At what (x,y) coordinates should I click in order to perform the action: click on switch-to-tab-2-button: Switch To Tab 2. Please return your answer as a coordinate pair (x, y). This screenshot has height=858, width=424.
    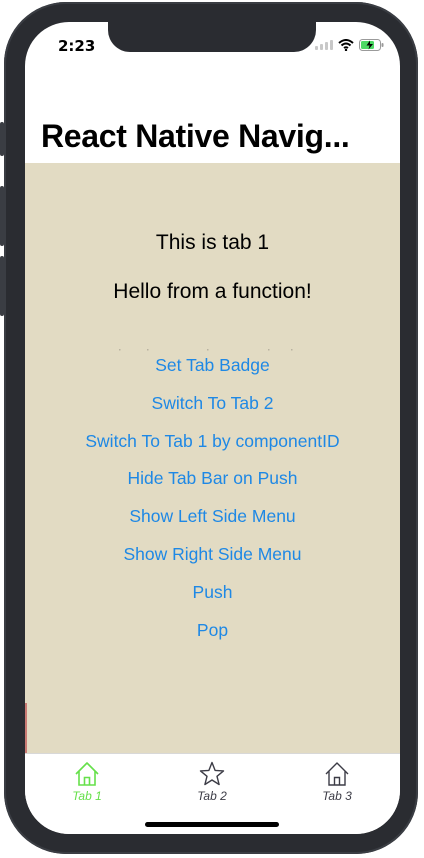
    Looking at the image, I should click on (212, 404).